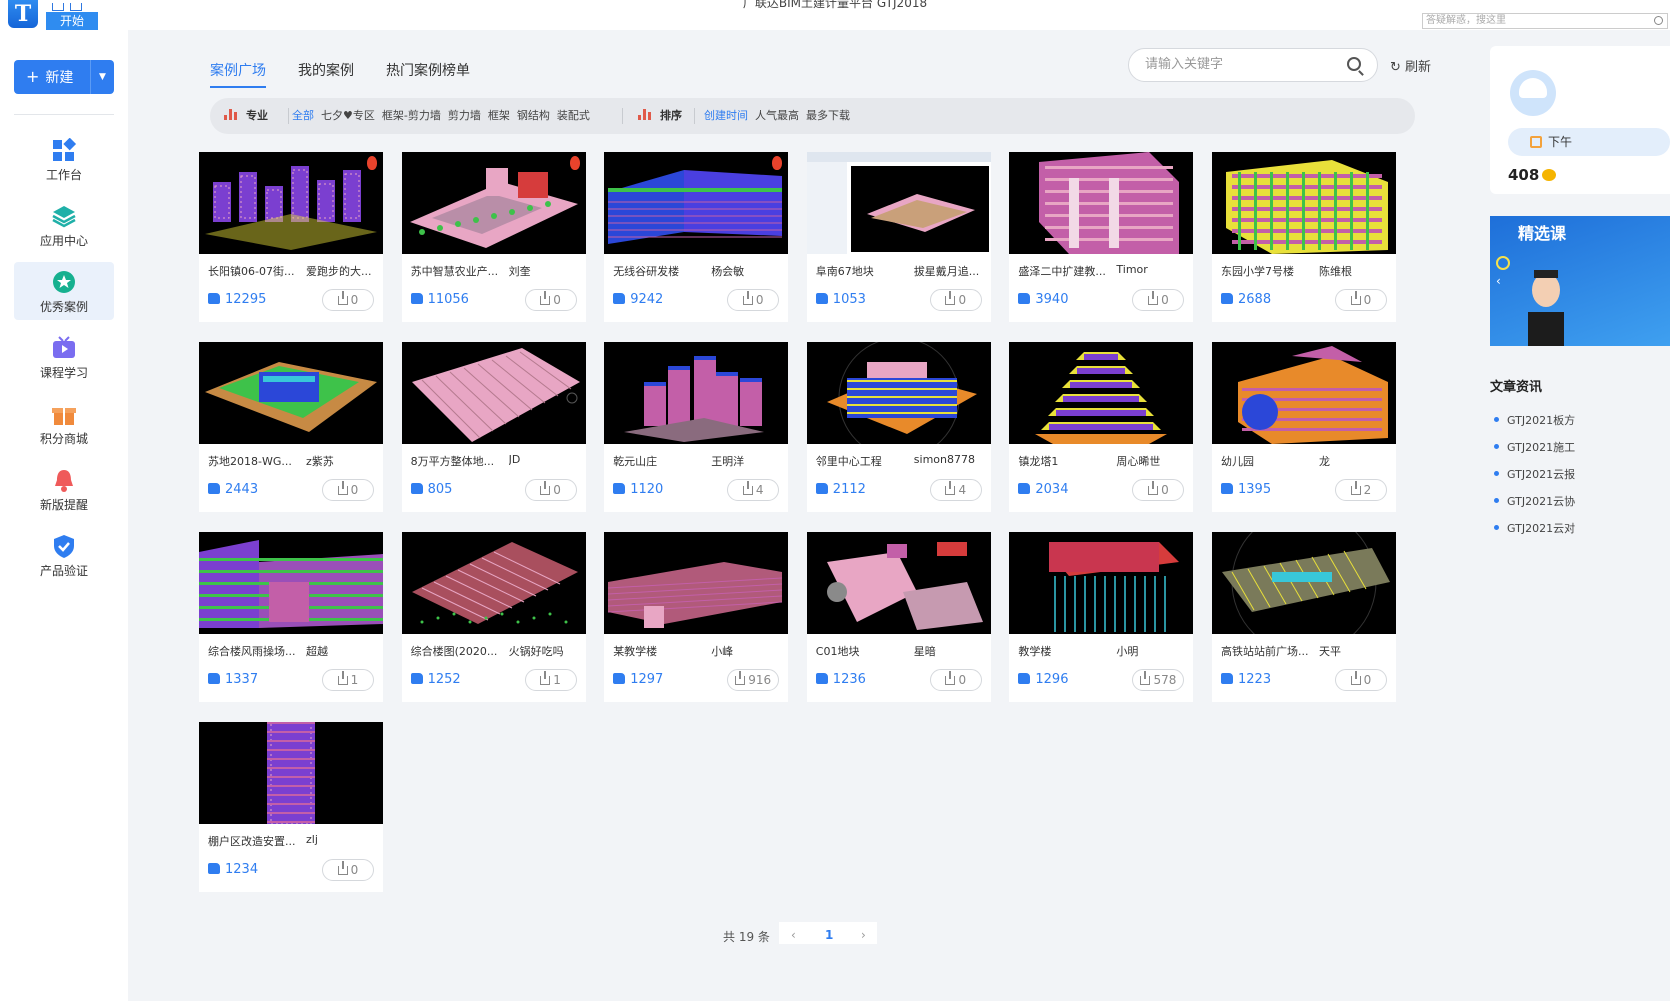  Describe the element at coordinates (1246, 679) in the screenshot. I see `like-count: 1223` at that location.